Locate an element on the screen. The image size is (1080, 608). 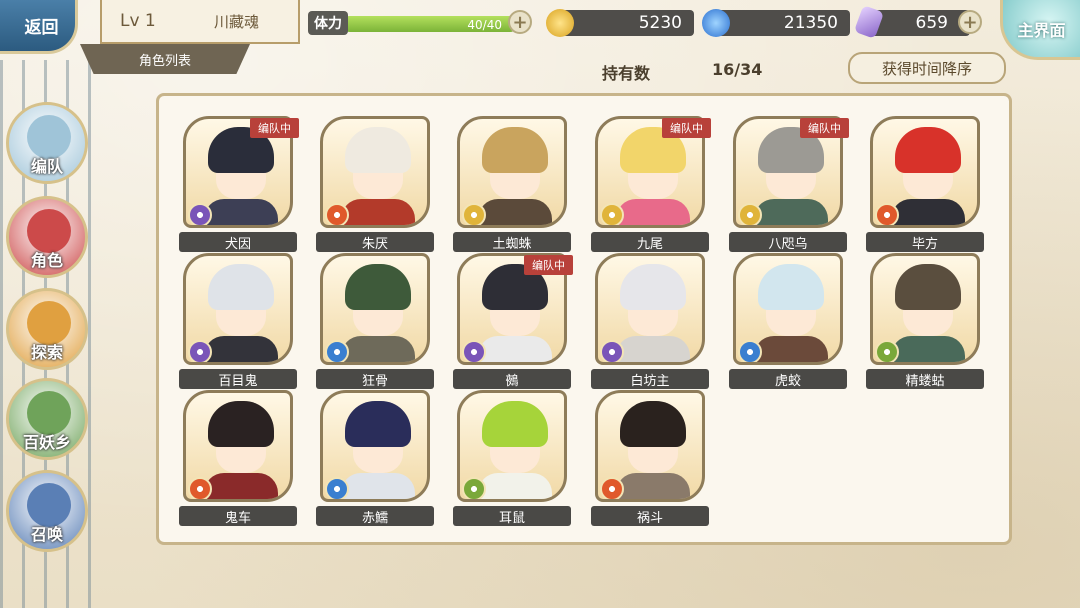
back-button: 返回 is located at coordinates (39, 27).